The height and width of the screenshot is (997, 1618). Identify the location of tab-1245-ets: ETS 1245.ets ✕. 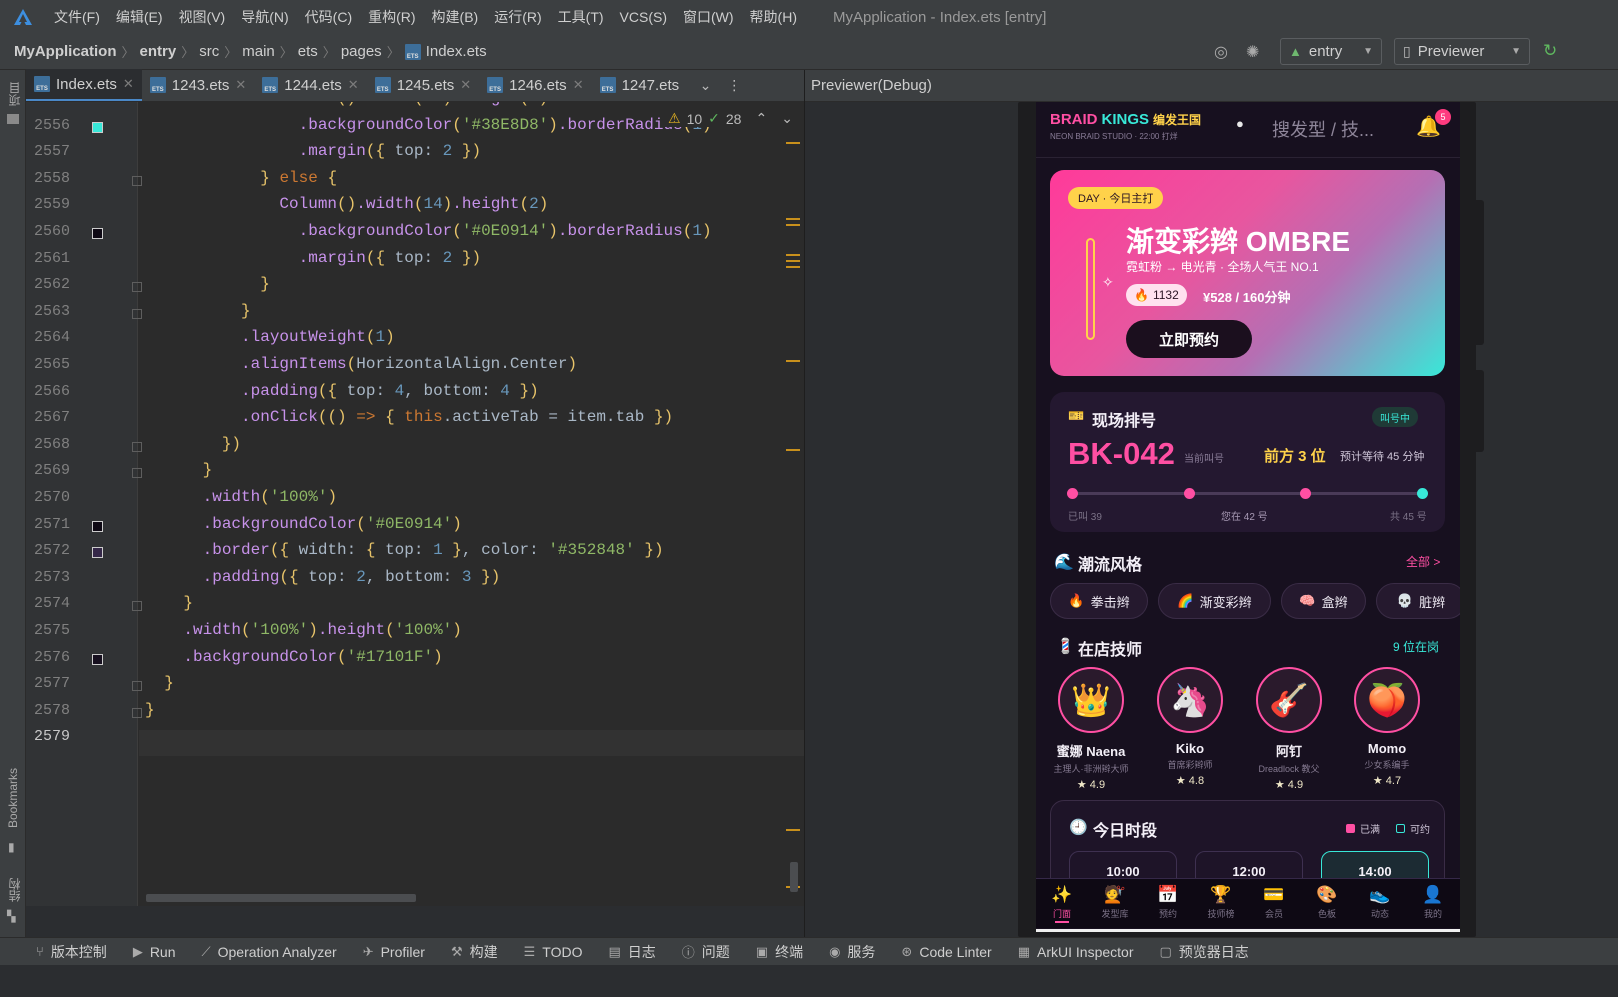
(423, 85).